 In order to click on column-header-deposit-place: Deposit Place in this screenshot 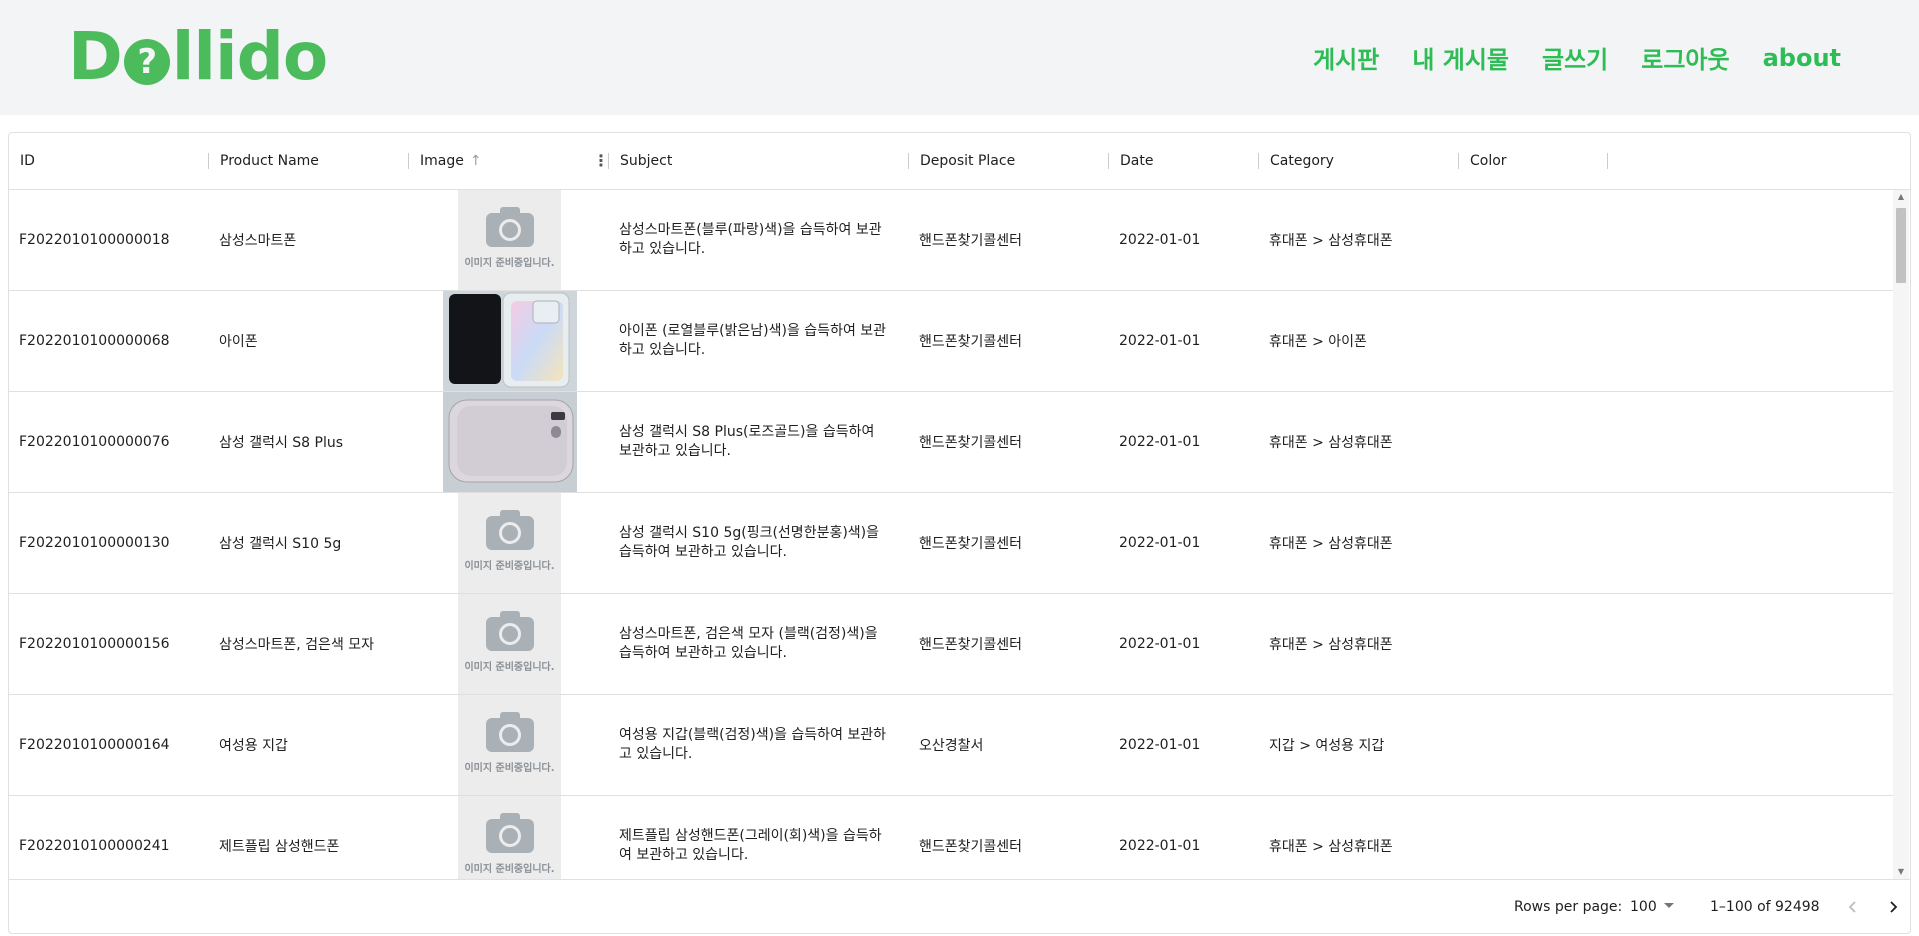, I will do `click(962, 161)`.